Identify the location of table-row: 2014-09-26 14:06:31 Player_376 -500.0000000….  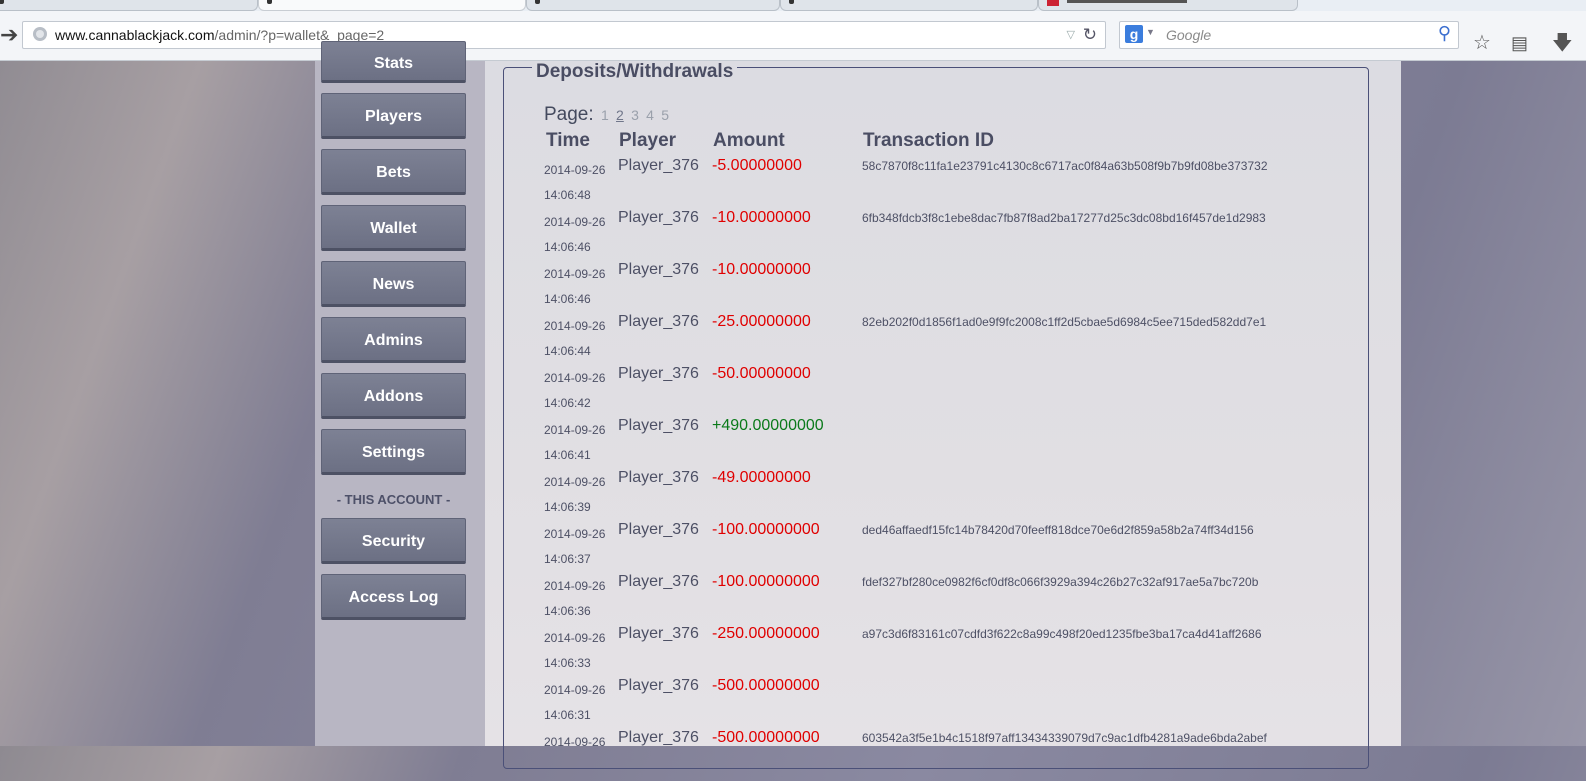
(954, 703).